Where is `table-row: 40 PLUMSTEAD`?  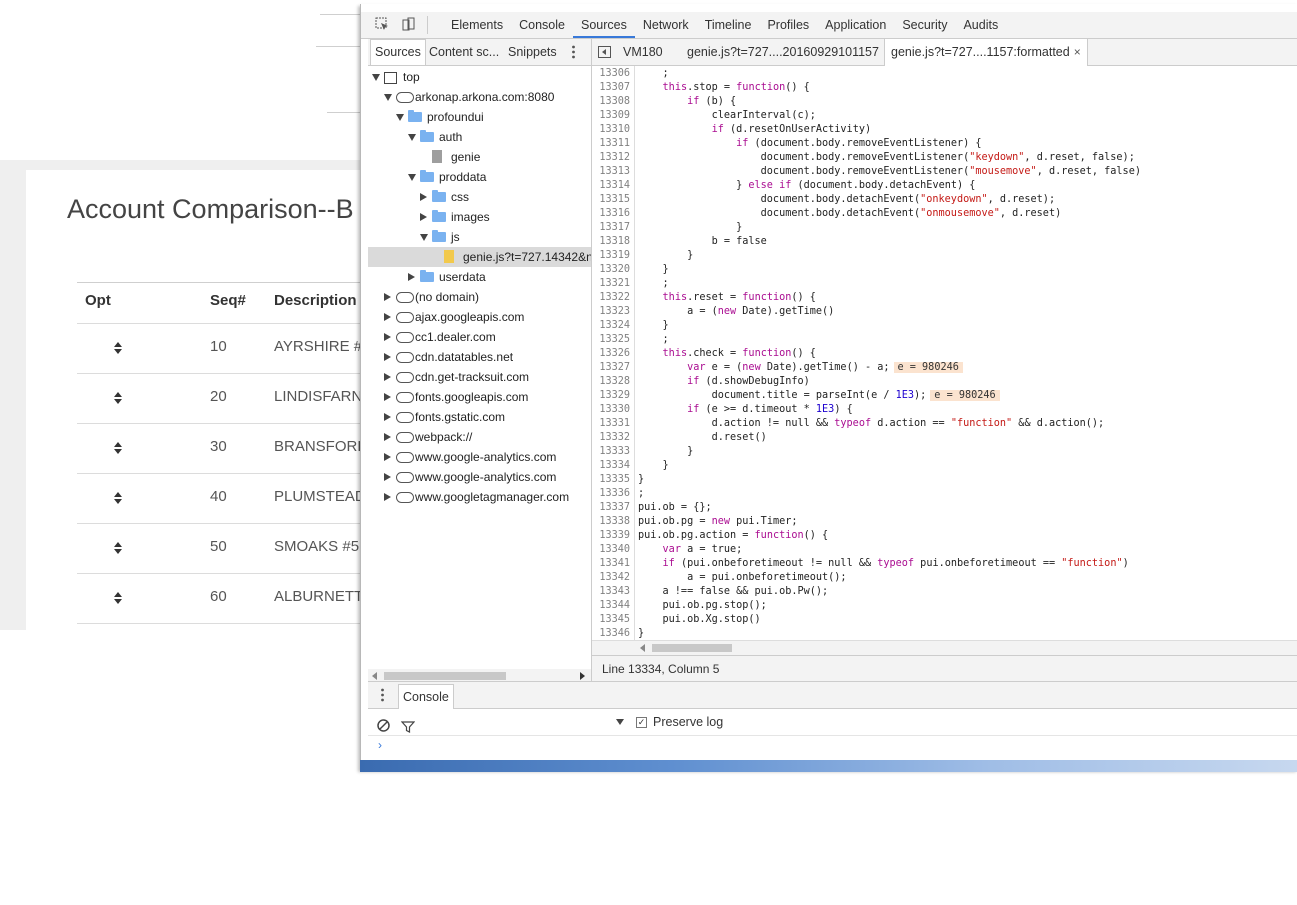
table-row: 40 PLUMSTEAD is located at coordinates (227, 498).